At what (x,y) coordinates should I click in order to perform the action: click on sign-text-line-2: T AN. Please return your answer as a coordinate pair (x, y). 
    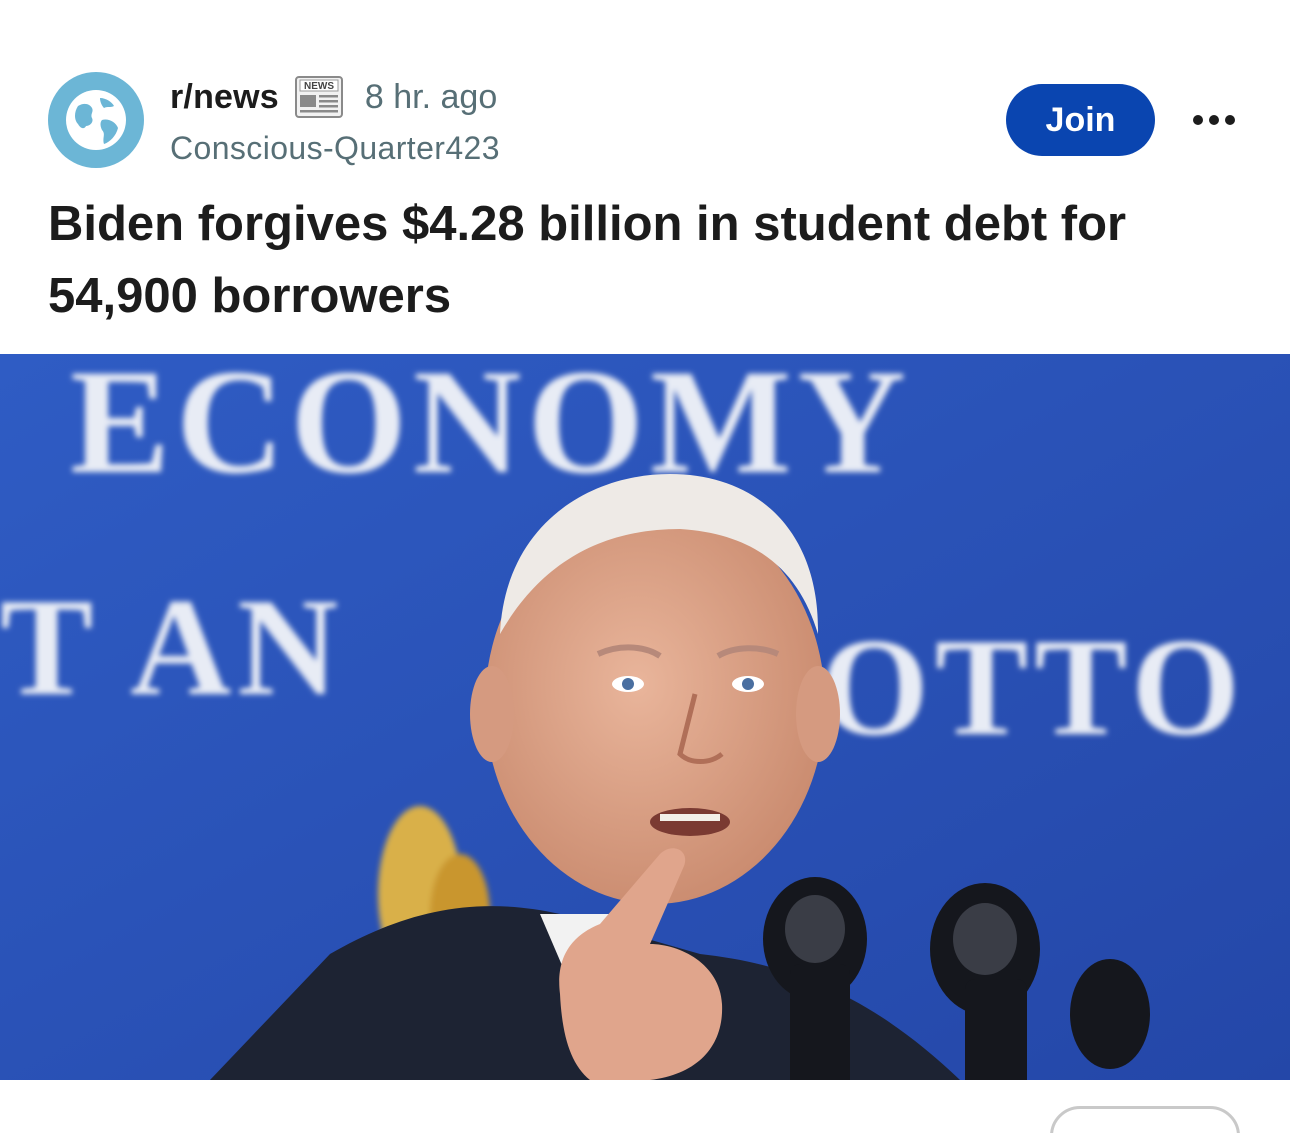
    Looking at the image, I should click on (172, 647).